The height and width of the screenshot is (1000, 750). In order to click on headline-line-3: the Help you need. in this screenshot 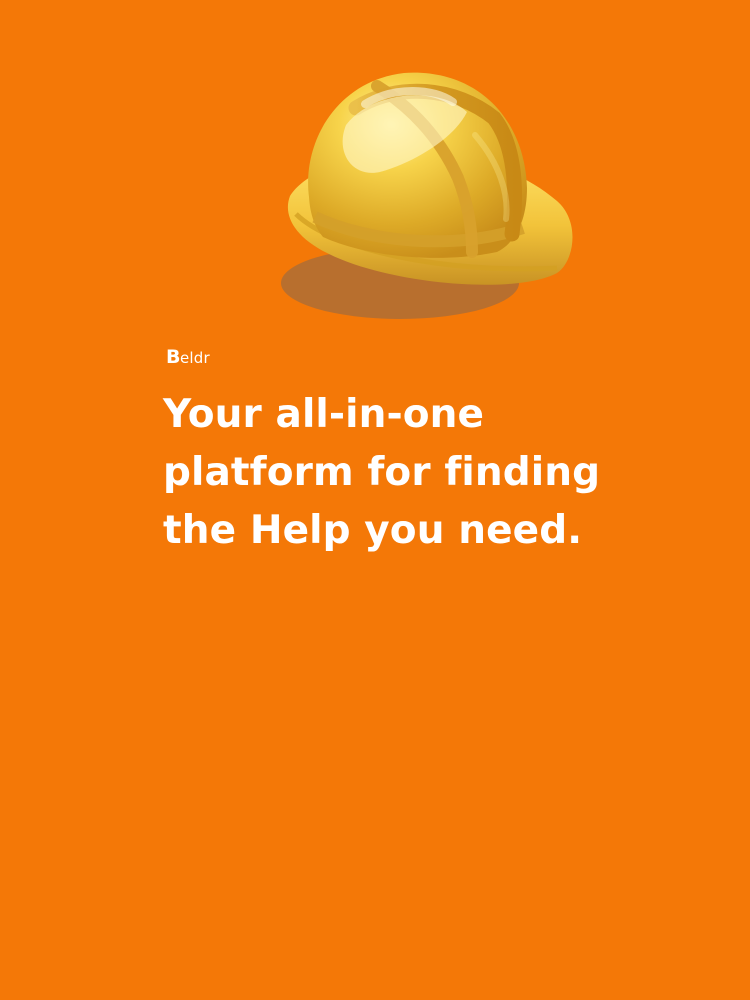, I will do `click(373, 530)`.